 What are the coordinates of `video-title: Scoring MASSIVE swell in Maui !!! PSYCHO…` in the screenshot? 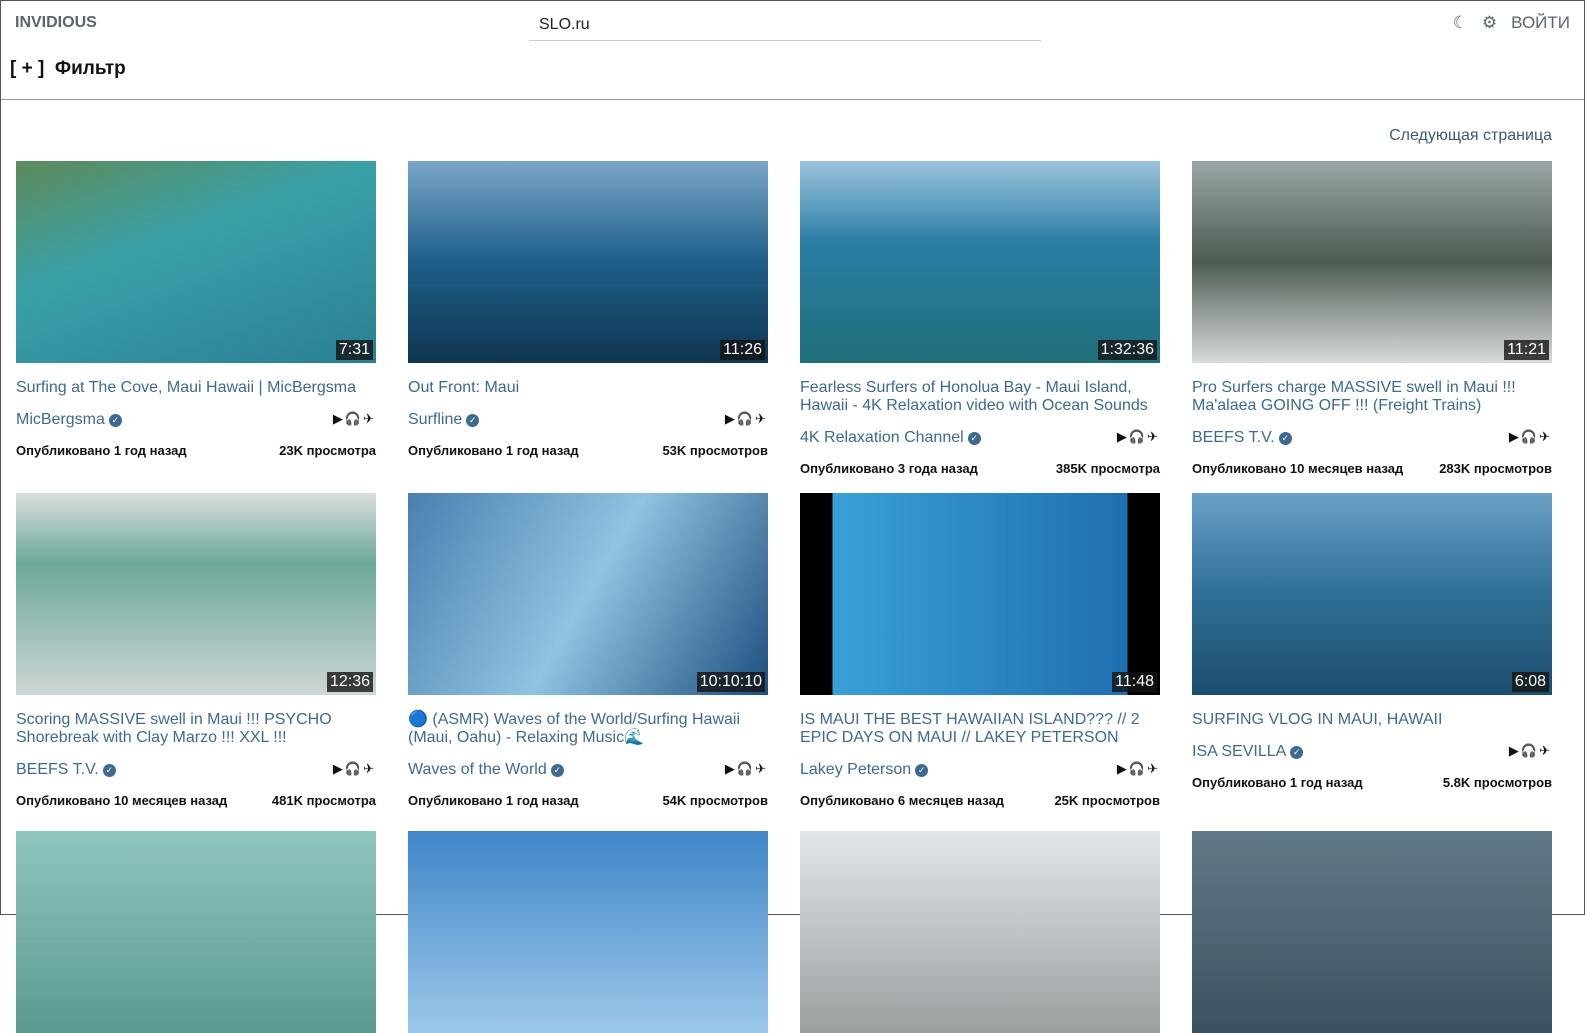 It's located at (196, 729).